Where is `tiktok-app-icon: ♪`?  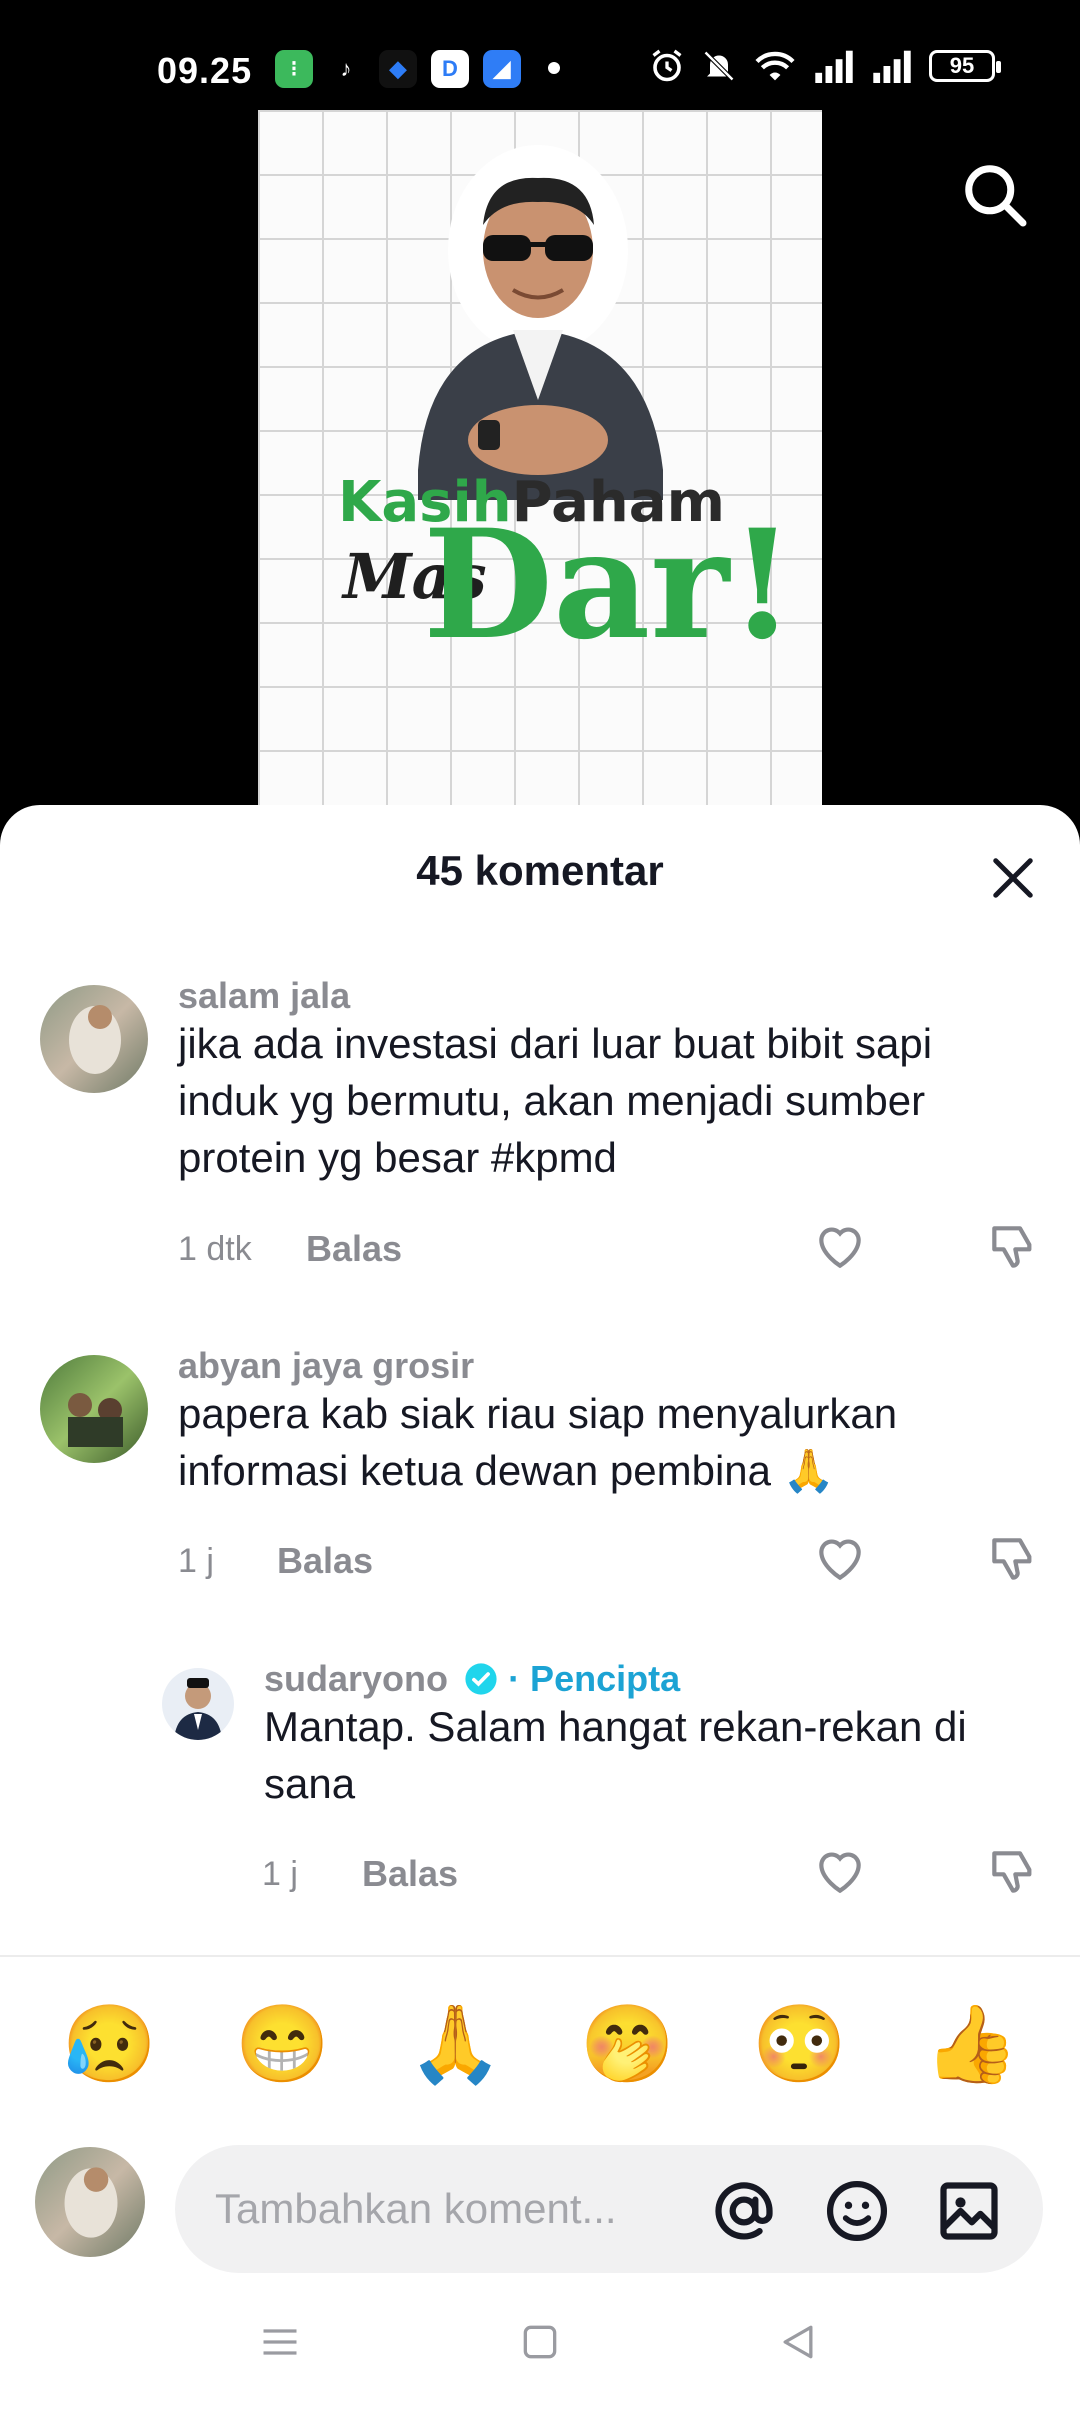 tiktok-app-icon: ♪ is located at coordinates (346, 69).